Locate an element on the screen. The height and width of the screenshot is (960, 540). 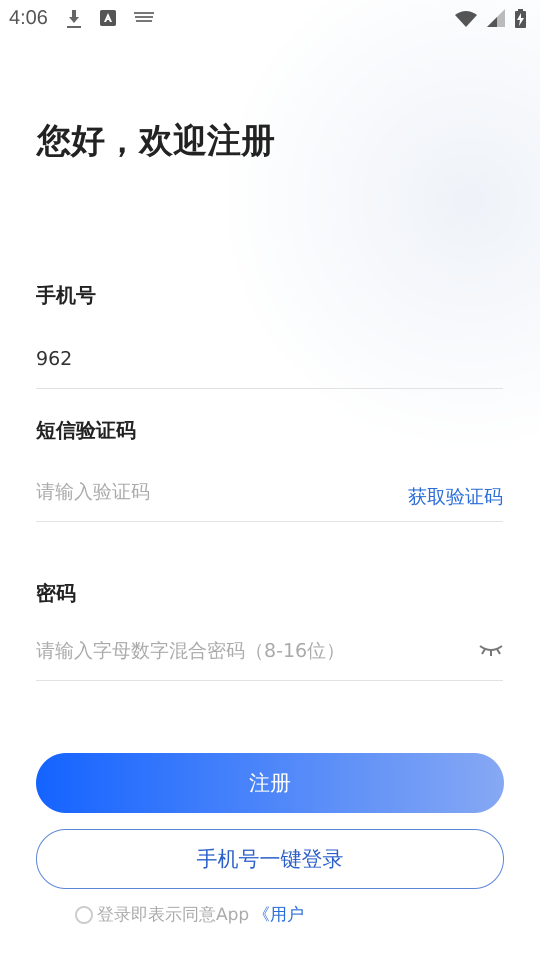
phone-login-button: 手机号一键登录 is located at coordinates (270, 859).